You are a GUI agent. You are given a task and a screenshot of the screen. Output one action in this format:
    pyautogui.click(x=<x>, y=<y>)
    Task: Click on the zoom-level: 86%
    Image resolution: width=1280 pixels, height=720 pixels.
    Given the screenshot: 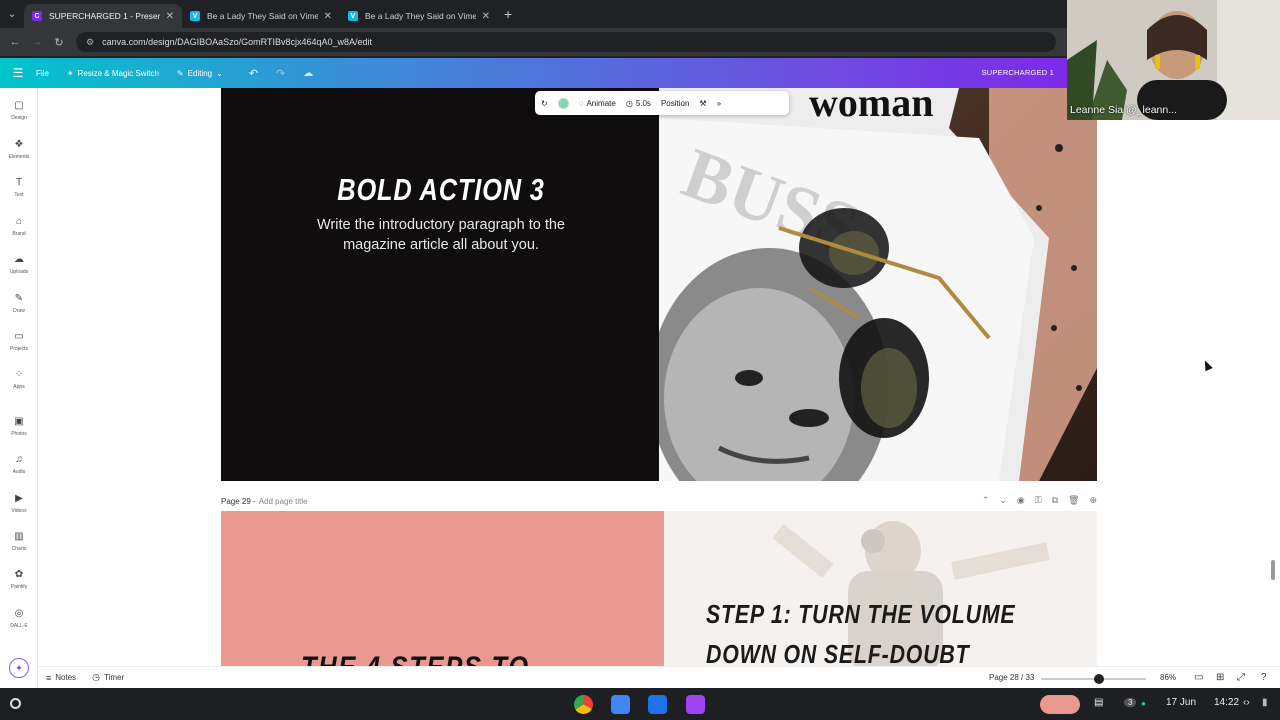 What is the action you would take?
    pyautogui.click(x=1168, y=677)
    